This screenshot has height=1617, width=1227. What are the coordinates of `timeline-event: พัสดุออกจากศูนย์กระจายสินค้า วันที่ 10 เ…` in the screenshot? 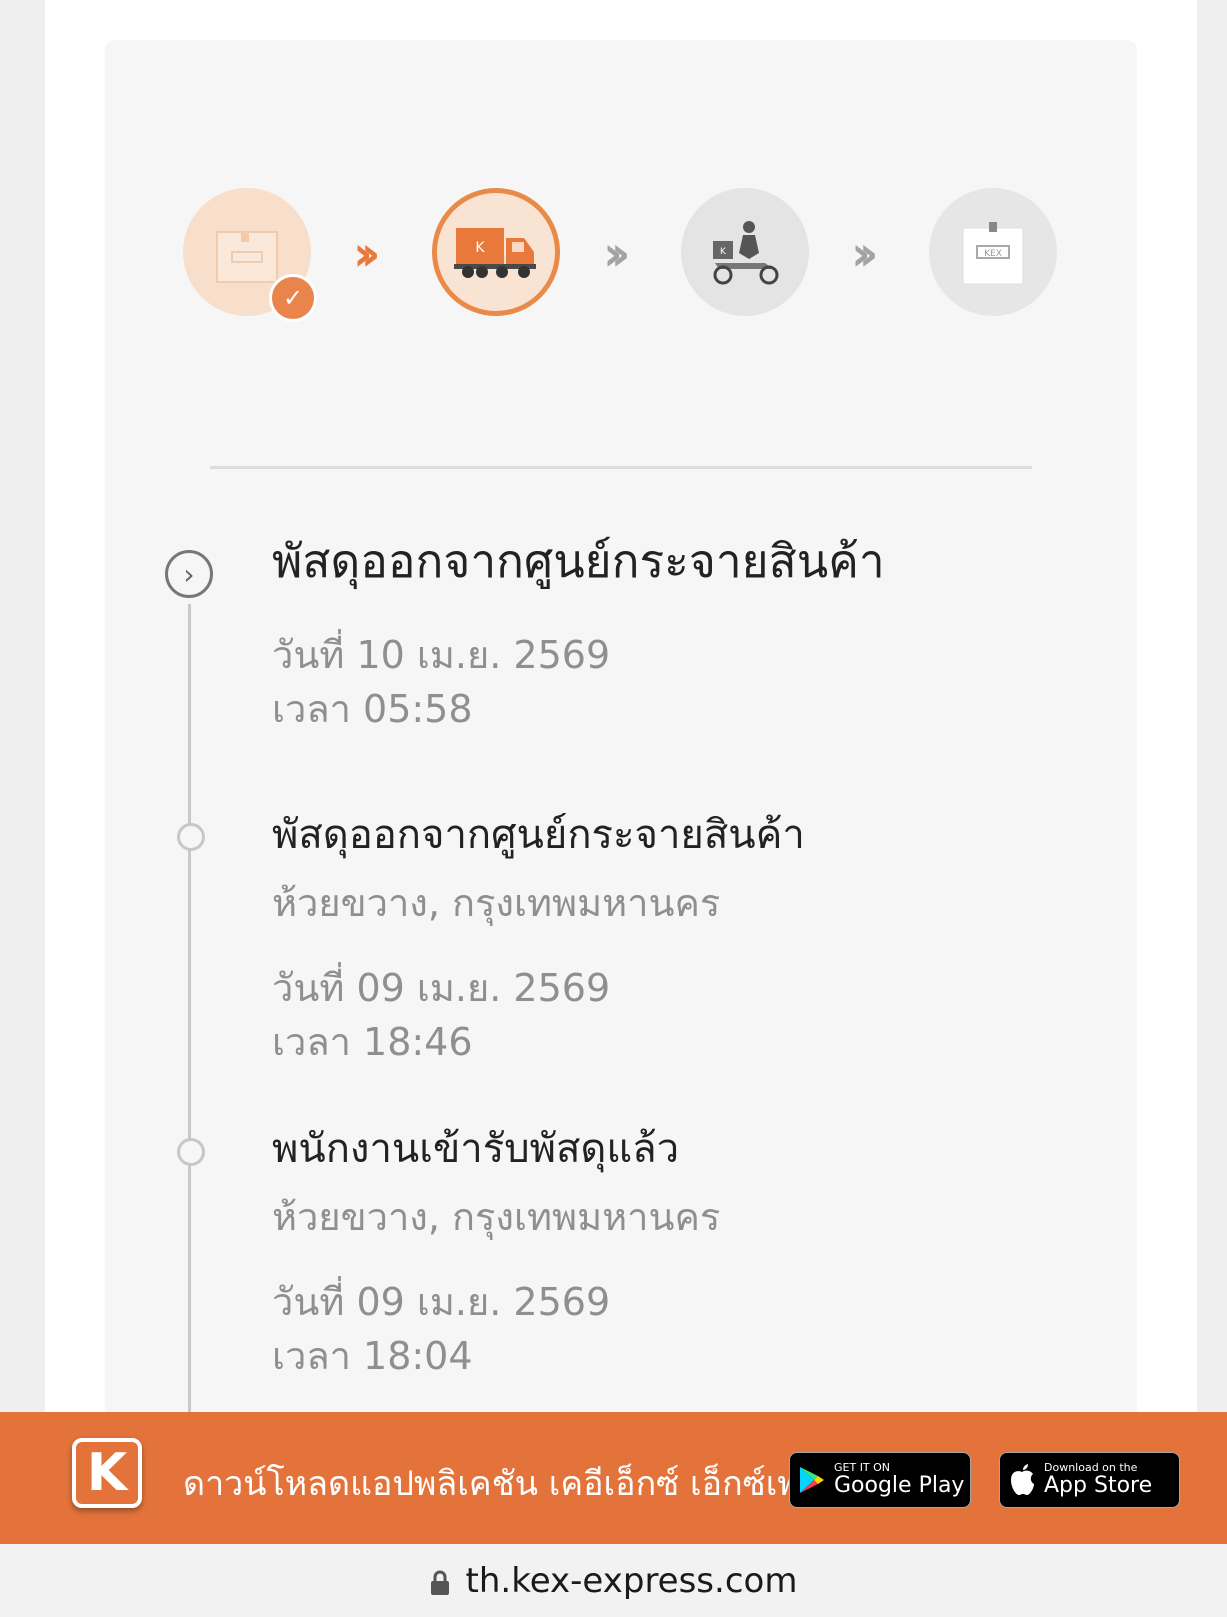 It's located at (578, 633).